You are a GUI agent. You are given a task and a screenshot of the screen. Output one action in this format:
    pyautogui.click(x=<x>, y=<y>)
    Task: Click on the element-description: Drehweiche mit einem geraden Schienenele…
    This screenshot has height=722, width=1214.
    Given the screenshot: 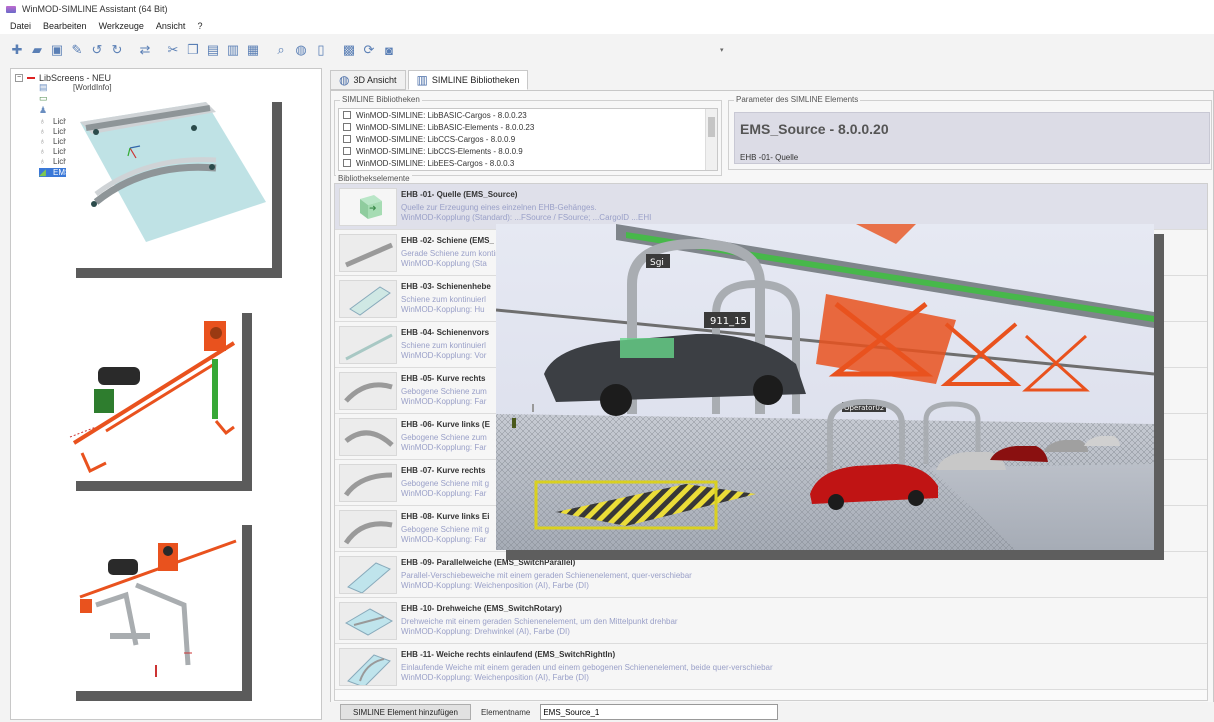 What is the action you would take?
    pyautogui.click(x=539, y=621)
    